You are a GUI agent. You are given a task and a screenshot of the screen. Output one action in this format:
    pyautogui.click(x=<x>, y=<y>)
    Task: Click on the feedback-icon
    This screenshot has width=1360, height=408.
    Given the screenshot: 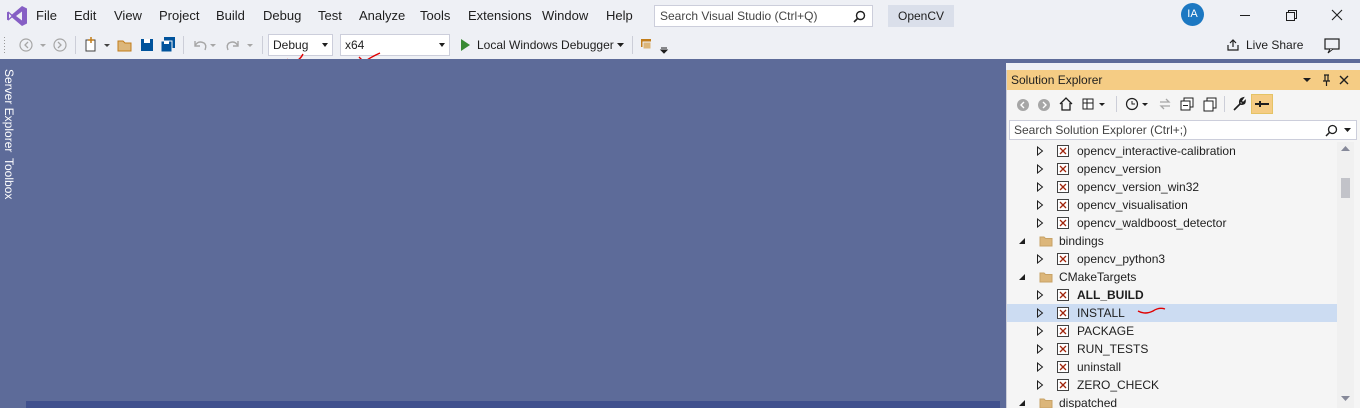 What is the action you would take?
    pyautogui.click(x=1333, y=45)
    